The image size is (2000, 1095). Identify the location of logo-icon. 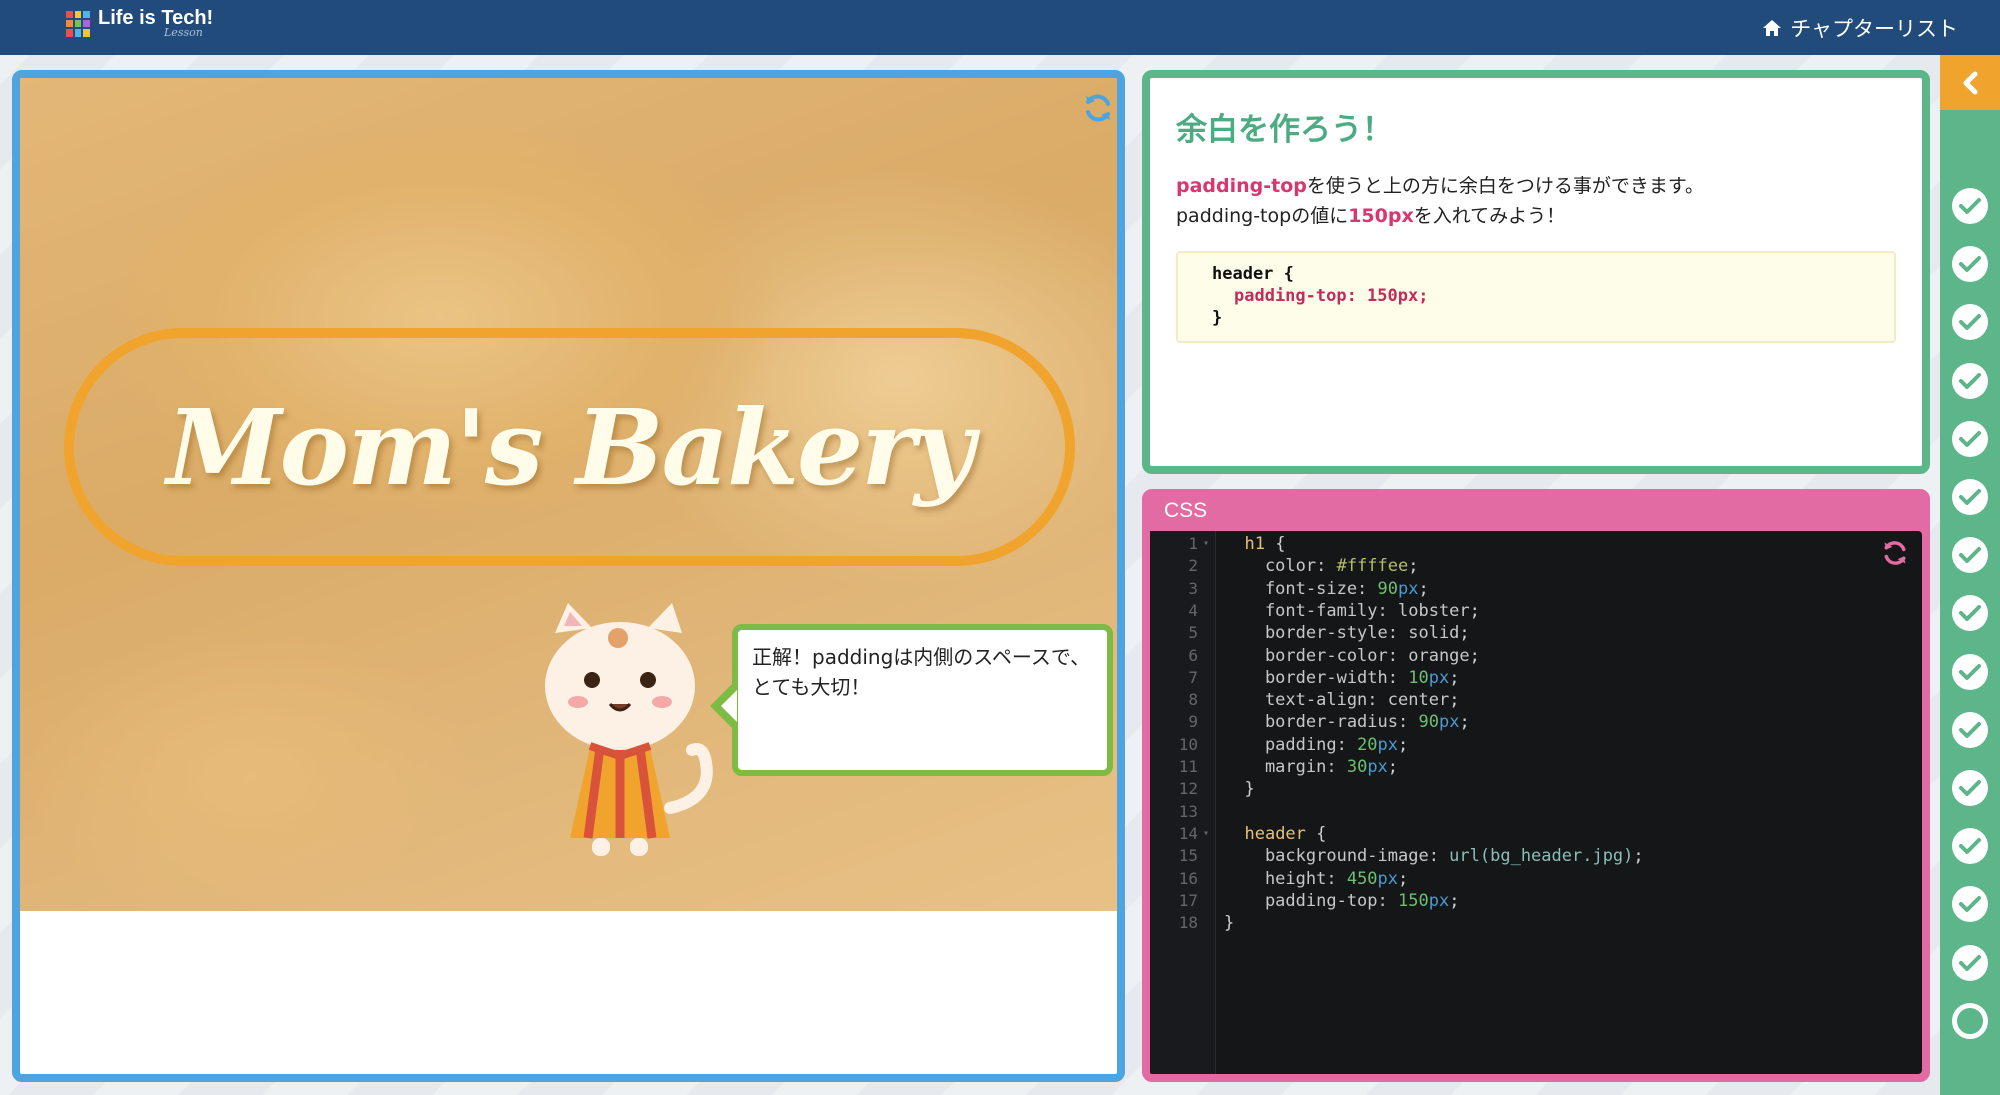
(78, 23).